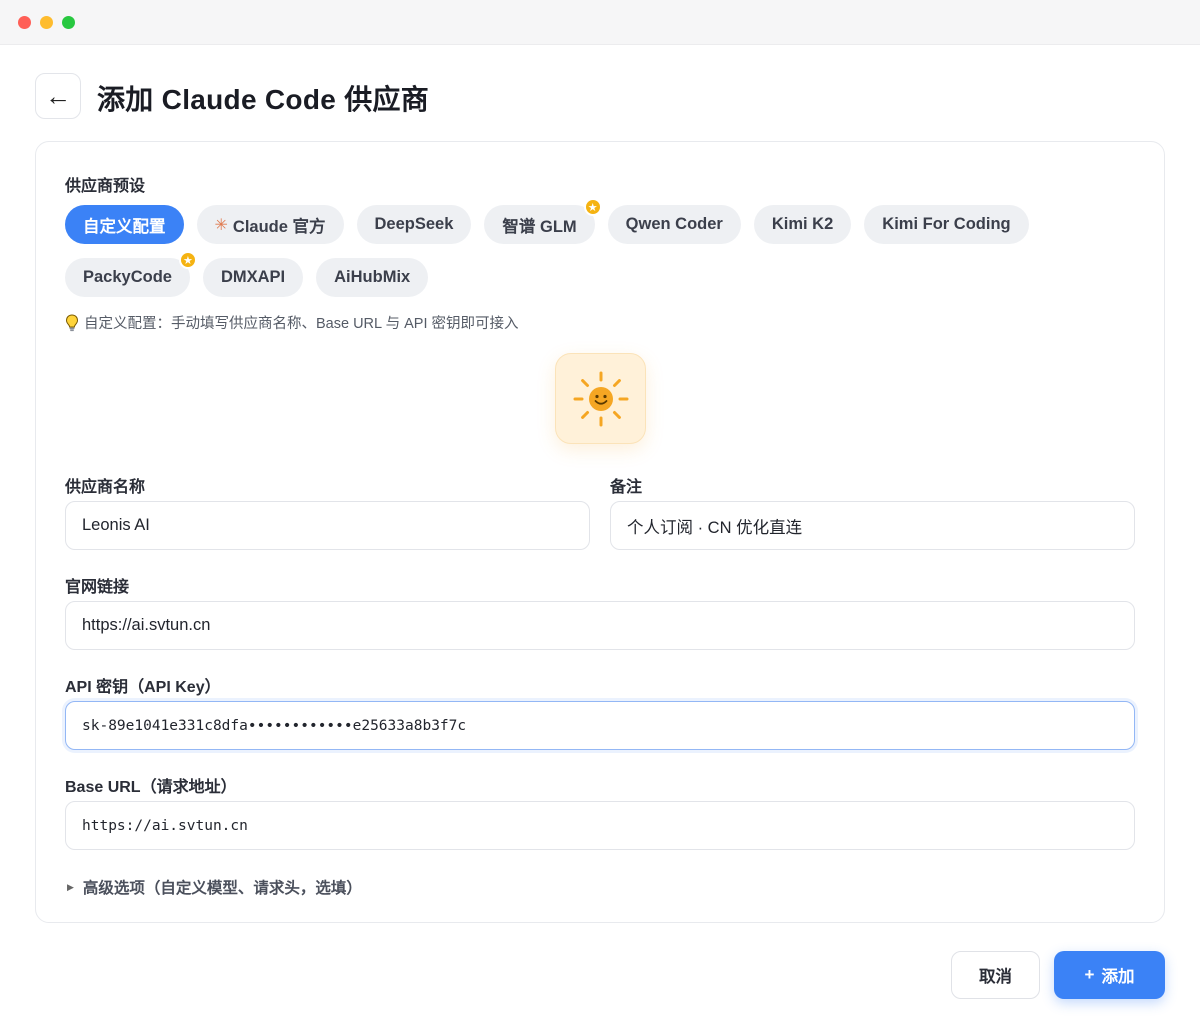 This screenshot has width=1200, height=1030. What do you see at coordinates (68, 22) in the screenshot?
I see `zoom-window-button` at bounding box center [68, 22].